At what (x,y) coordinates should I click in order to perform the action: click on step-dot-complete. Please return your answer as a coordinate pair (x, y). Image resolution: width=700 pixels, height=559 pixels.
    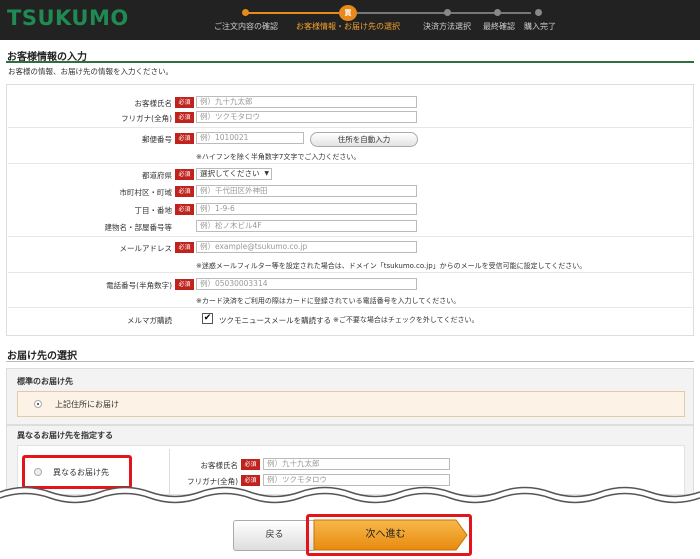
    Looking at the image, I should click on (538, 12).